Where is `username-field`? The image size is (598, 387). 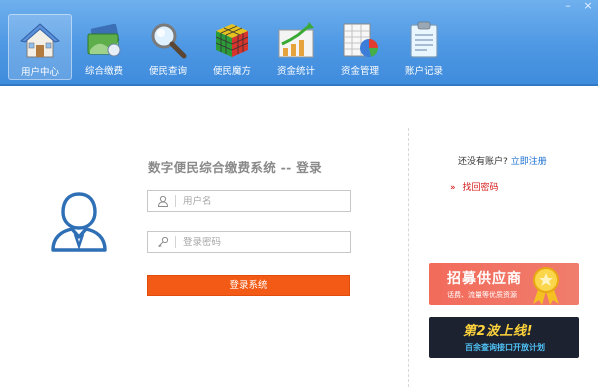 username-field is located at coordinates (249, 201).